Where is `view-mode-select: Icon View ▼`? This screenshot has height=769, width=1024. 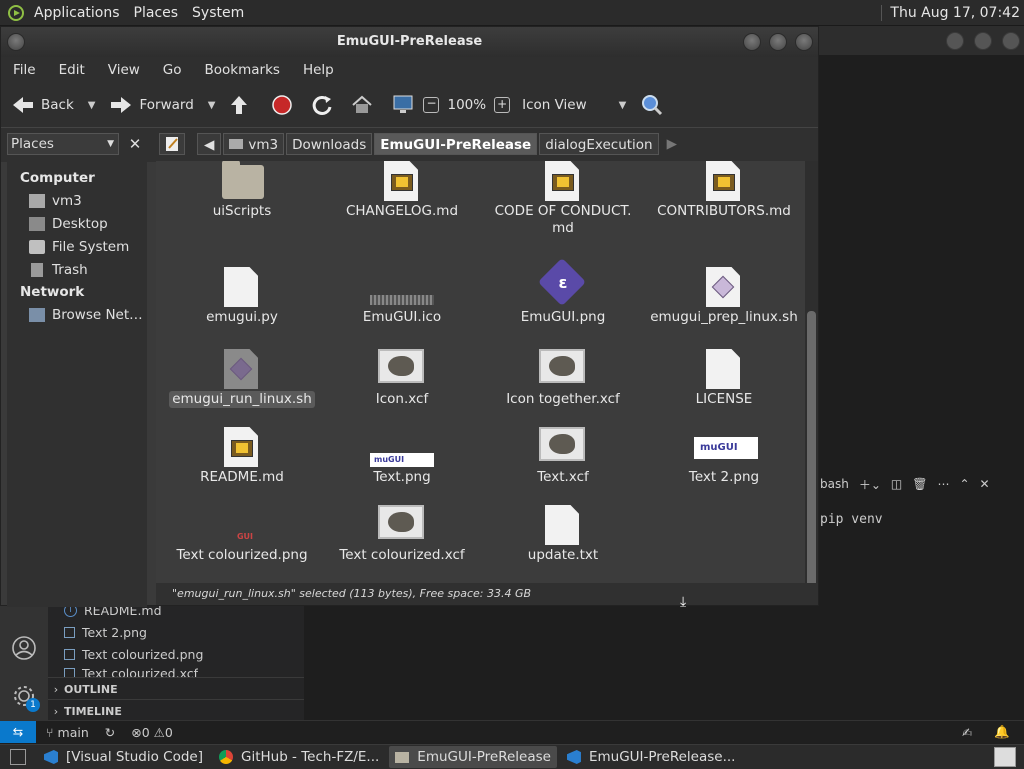
view-mode-select: Icon View ▼ is located at coordinates (574, 105).